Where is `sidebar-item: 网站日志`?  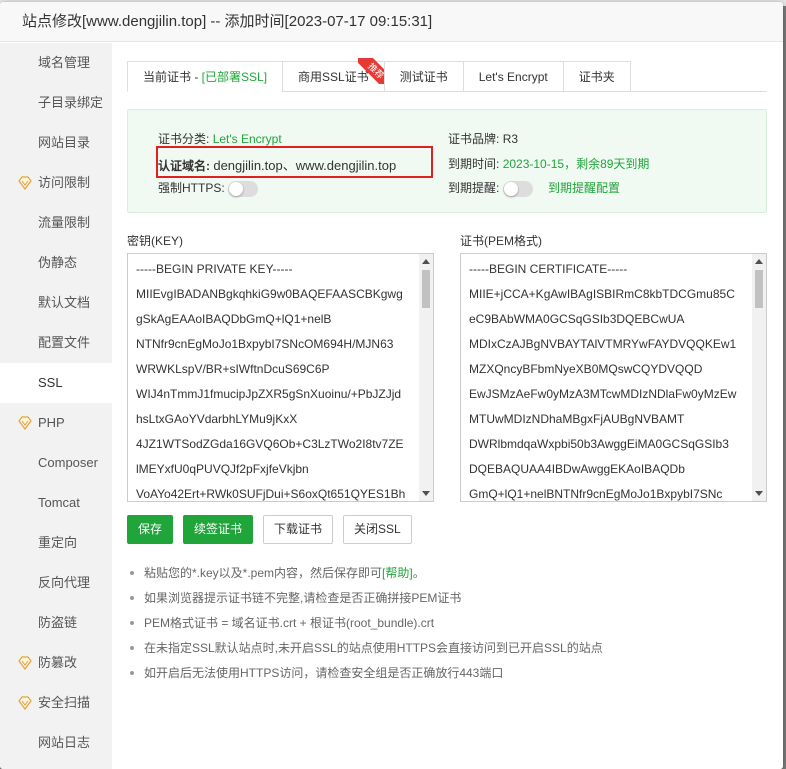 sidebar-item: 网站日志 is located at coordinates (56, 743).